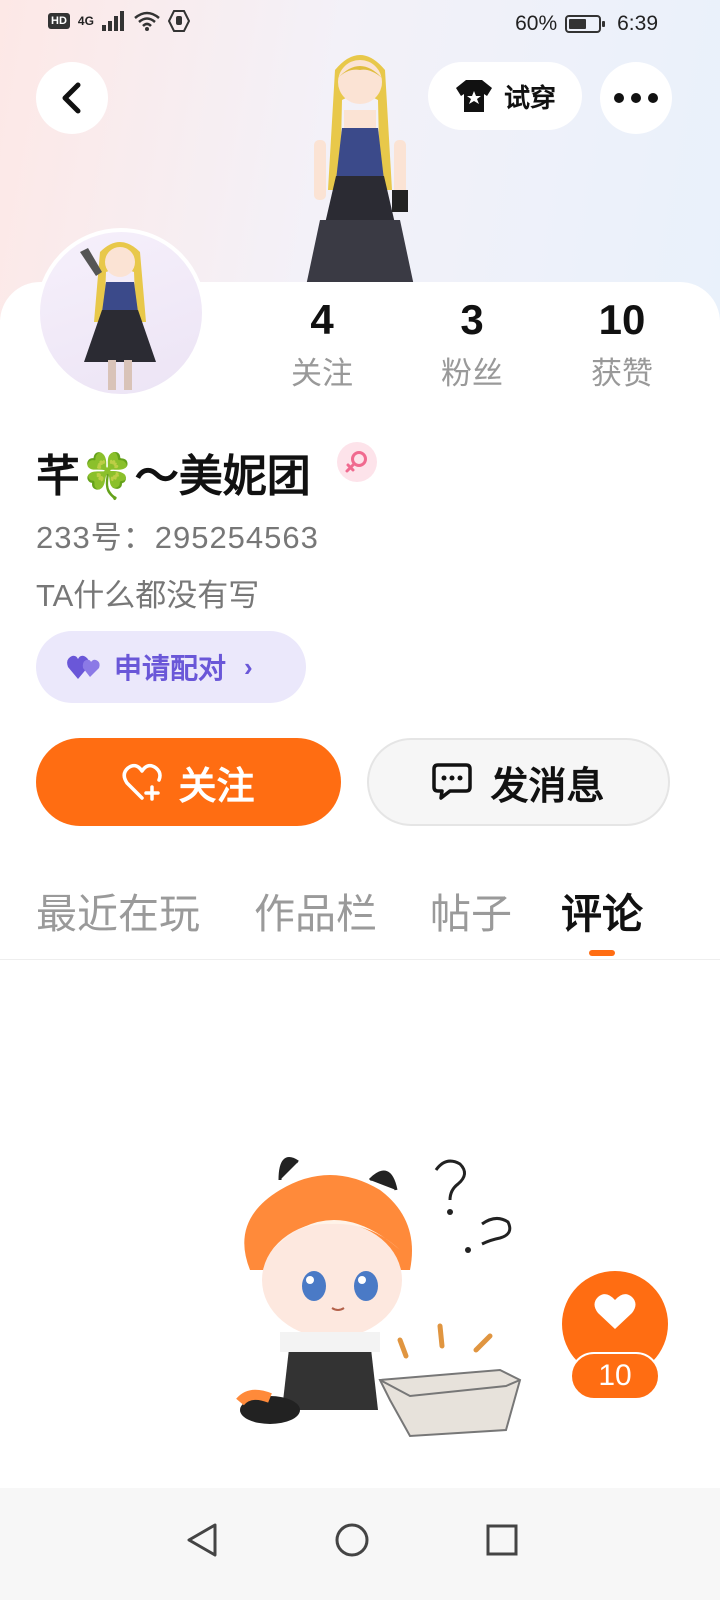  I want to click on nav-recents-button, so click(502, 1540).